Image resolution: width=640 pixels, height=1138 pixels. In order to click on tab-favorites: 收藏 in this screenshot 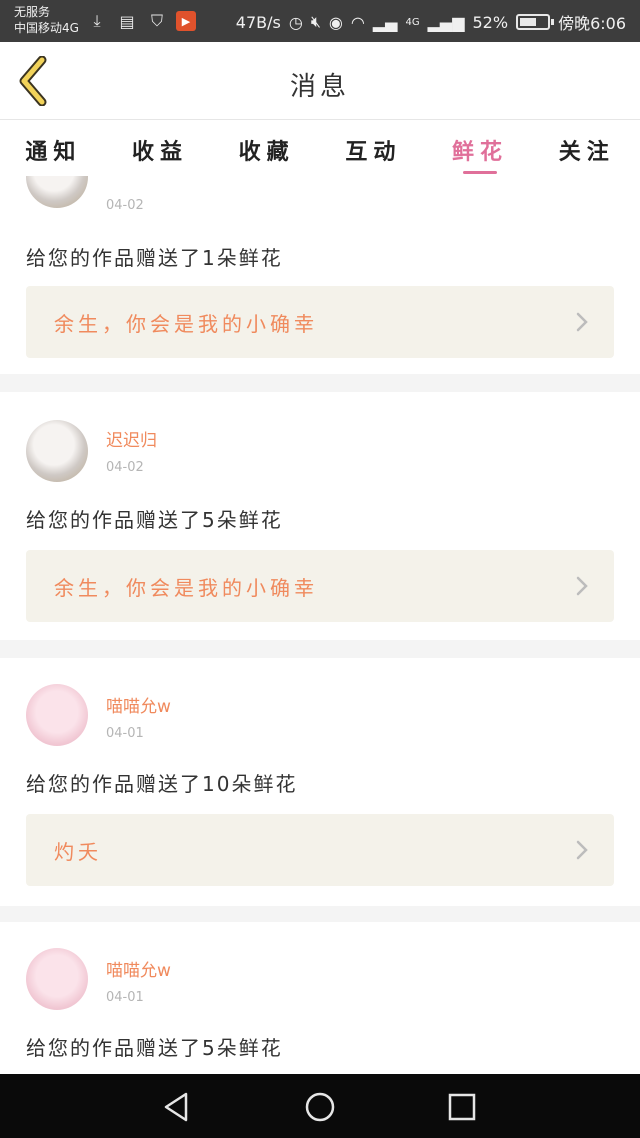, I will do `click(266, 148)`.